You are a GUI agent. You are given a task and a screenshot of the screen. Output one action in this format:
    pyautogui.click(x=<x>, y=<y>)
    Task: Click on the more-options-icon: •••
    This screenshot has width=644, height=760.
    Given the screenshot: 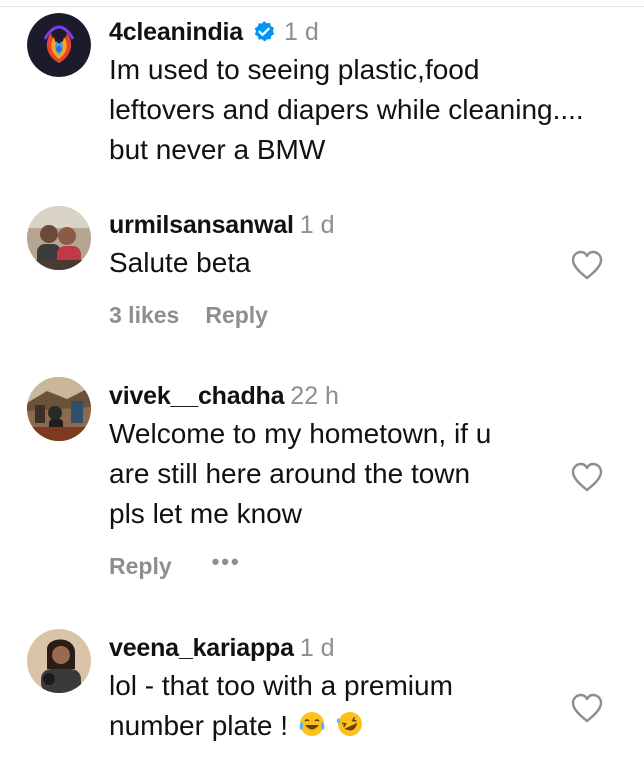 What is the action you would take?
    pyautogui.click(x=226, y=562)
    